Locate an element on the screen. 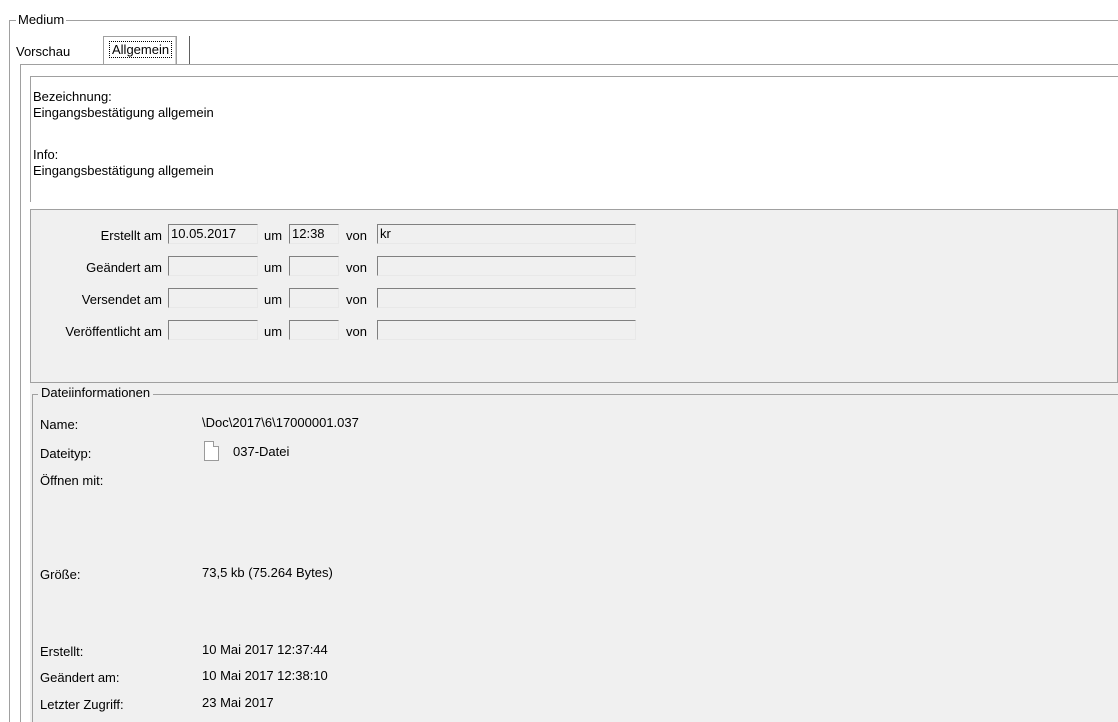 The image size is (1118, 722). modified-user-field is located at coordinates (506, 266).